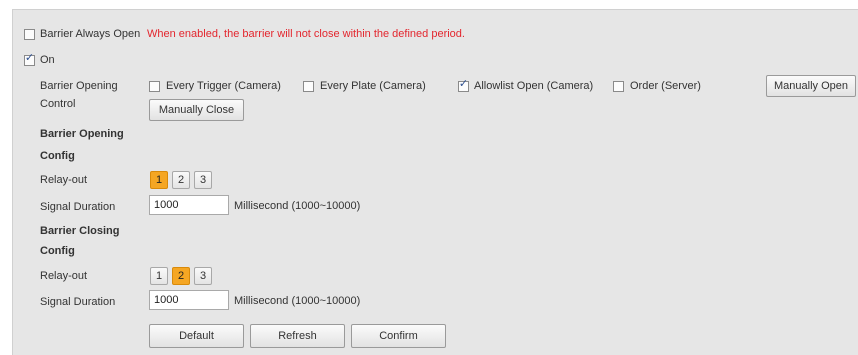  What do you see at coordinates (189, 300) in the screenshot?
I see `closing-signal-duration-input` at bounding box center [189, 300].